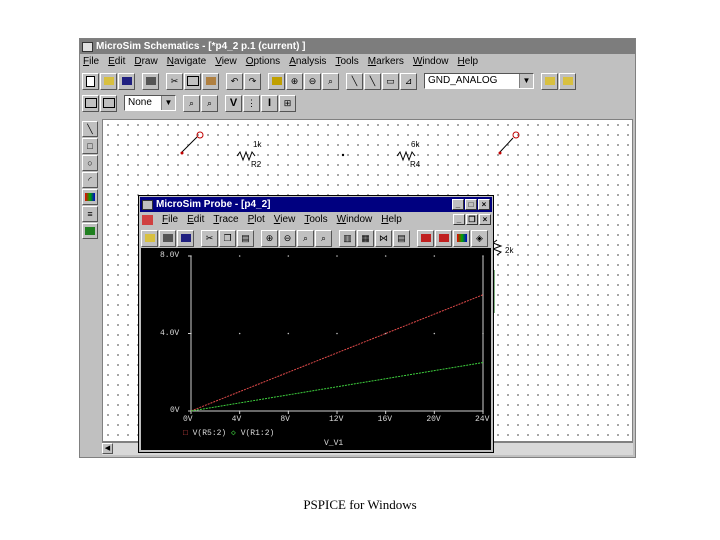  What do you see at coordinates (294, 81) in the screenshot?
I see `zoom-in-icon: ⊕` at bounding box center [294, 81].